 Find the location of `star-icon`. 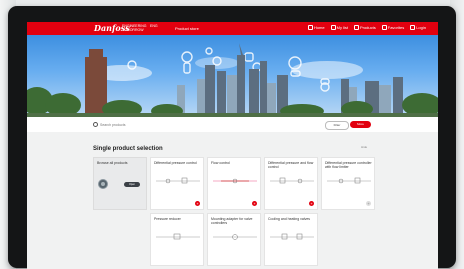

star-icon is located at coordinates (384, 27).